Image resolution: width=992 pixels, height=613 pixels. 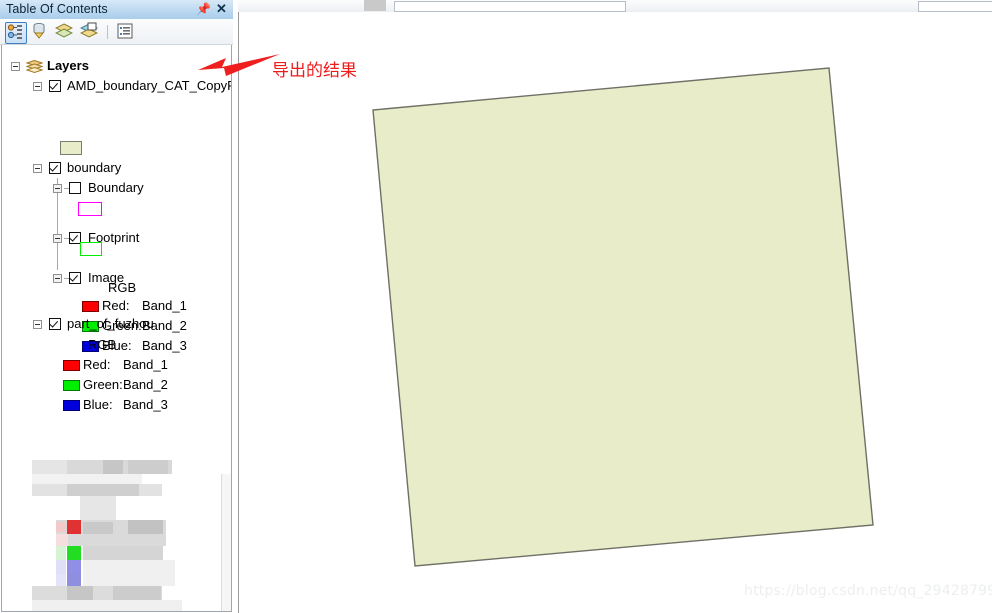 What do you see at coordinates (68, 65) in the screenshot?
I see `tree-label-layers: Layers` at bounding box center [68, 65].